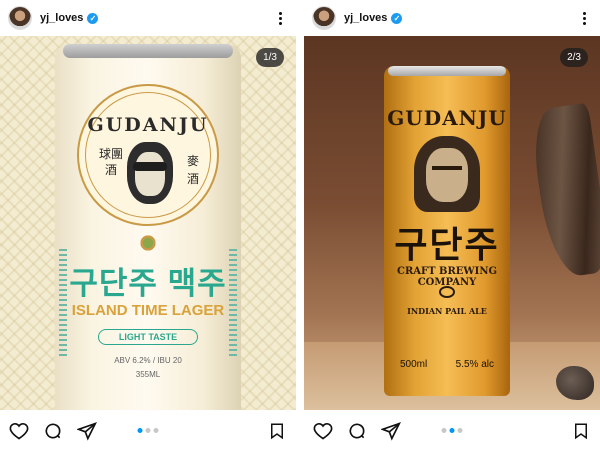 Image resolution: width=600 pixels, height=451 pixels. Describe the element at coordinates (474, 364) in the screenshot. I see `alcohol-text: 5.5% alc` at that location.